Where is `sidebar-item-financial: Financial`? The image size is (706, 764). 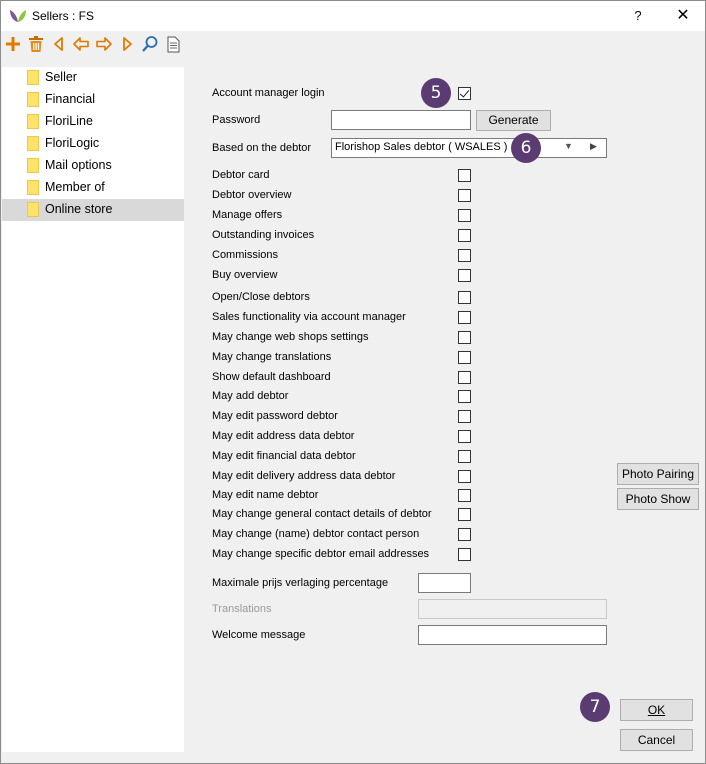
sidebar-item-financial: Financial is located at coordinates (93, 100).